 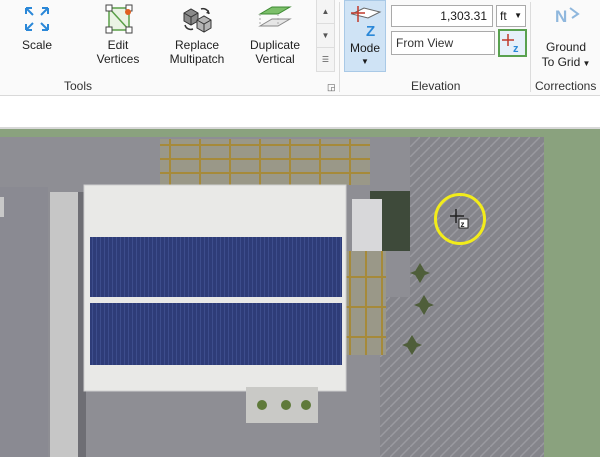 What do you see at coordinates (275, 20) in the screenshot?
I see `duplicate-vertical-icon` at bounding box center [275, 20].